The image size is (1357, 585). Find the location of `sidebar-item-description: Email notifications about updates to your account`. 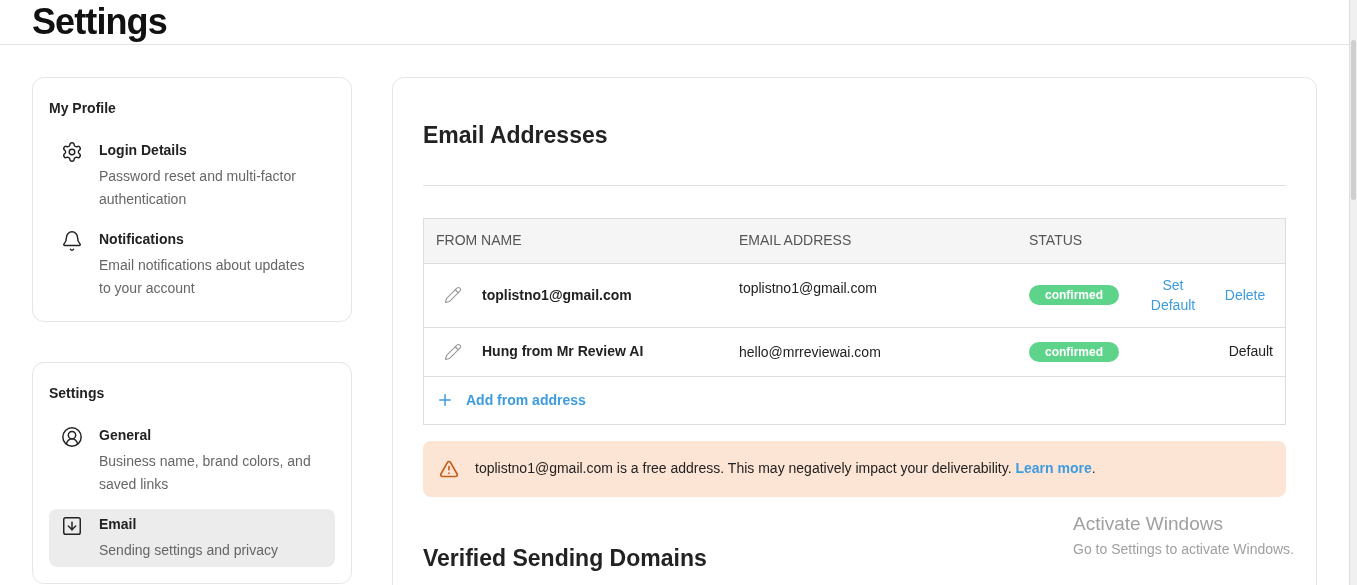

sidebar-item-description: Email notifications about updates to your account is located at coordinates (202, 277).